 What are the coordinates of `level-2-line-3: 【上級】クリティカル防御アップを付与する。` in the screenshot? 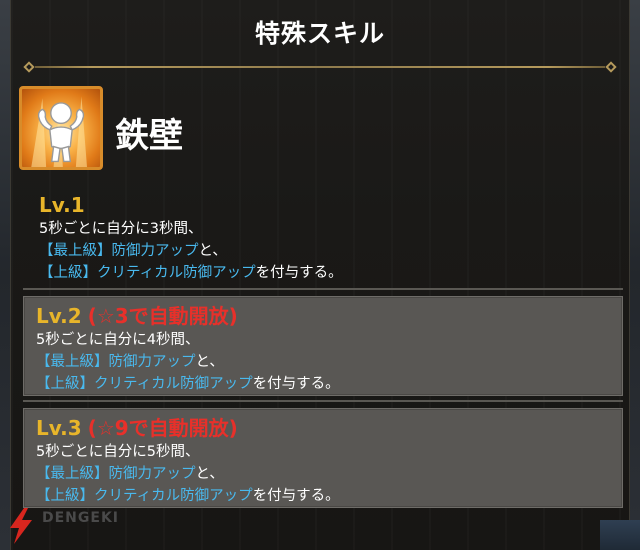 It's located at (329, 384).